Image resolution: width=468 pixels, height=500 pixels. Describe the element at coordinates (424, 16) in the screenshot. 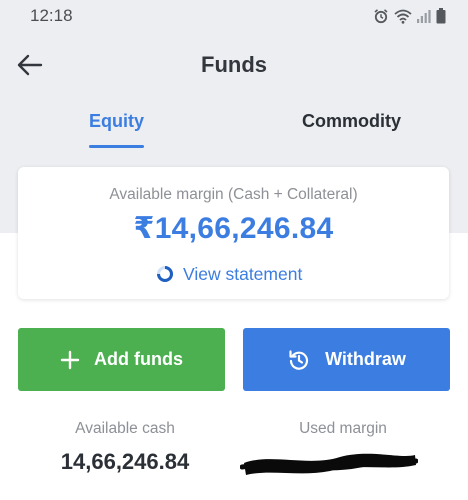

I see `signal-icon` at that location.